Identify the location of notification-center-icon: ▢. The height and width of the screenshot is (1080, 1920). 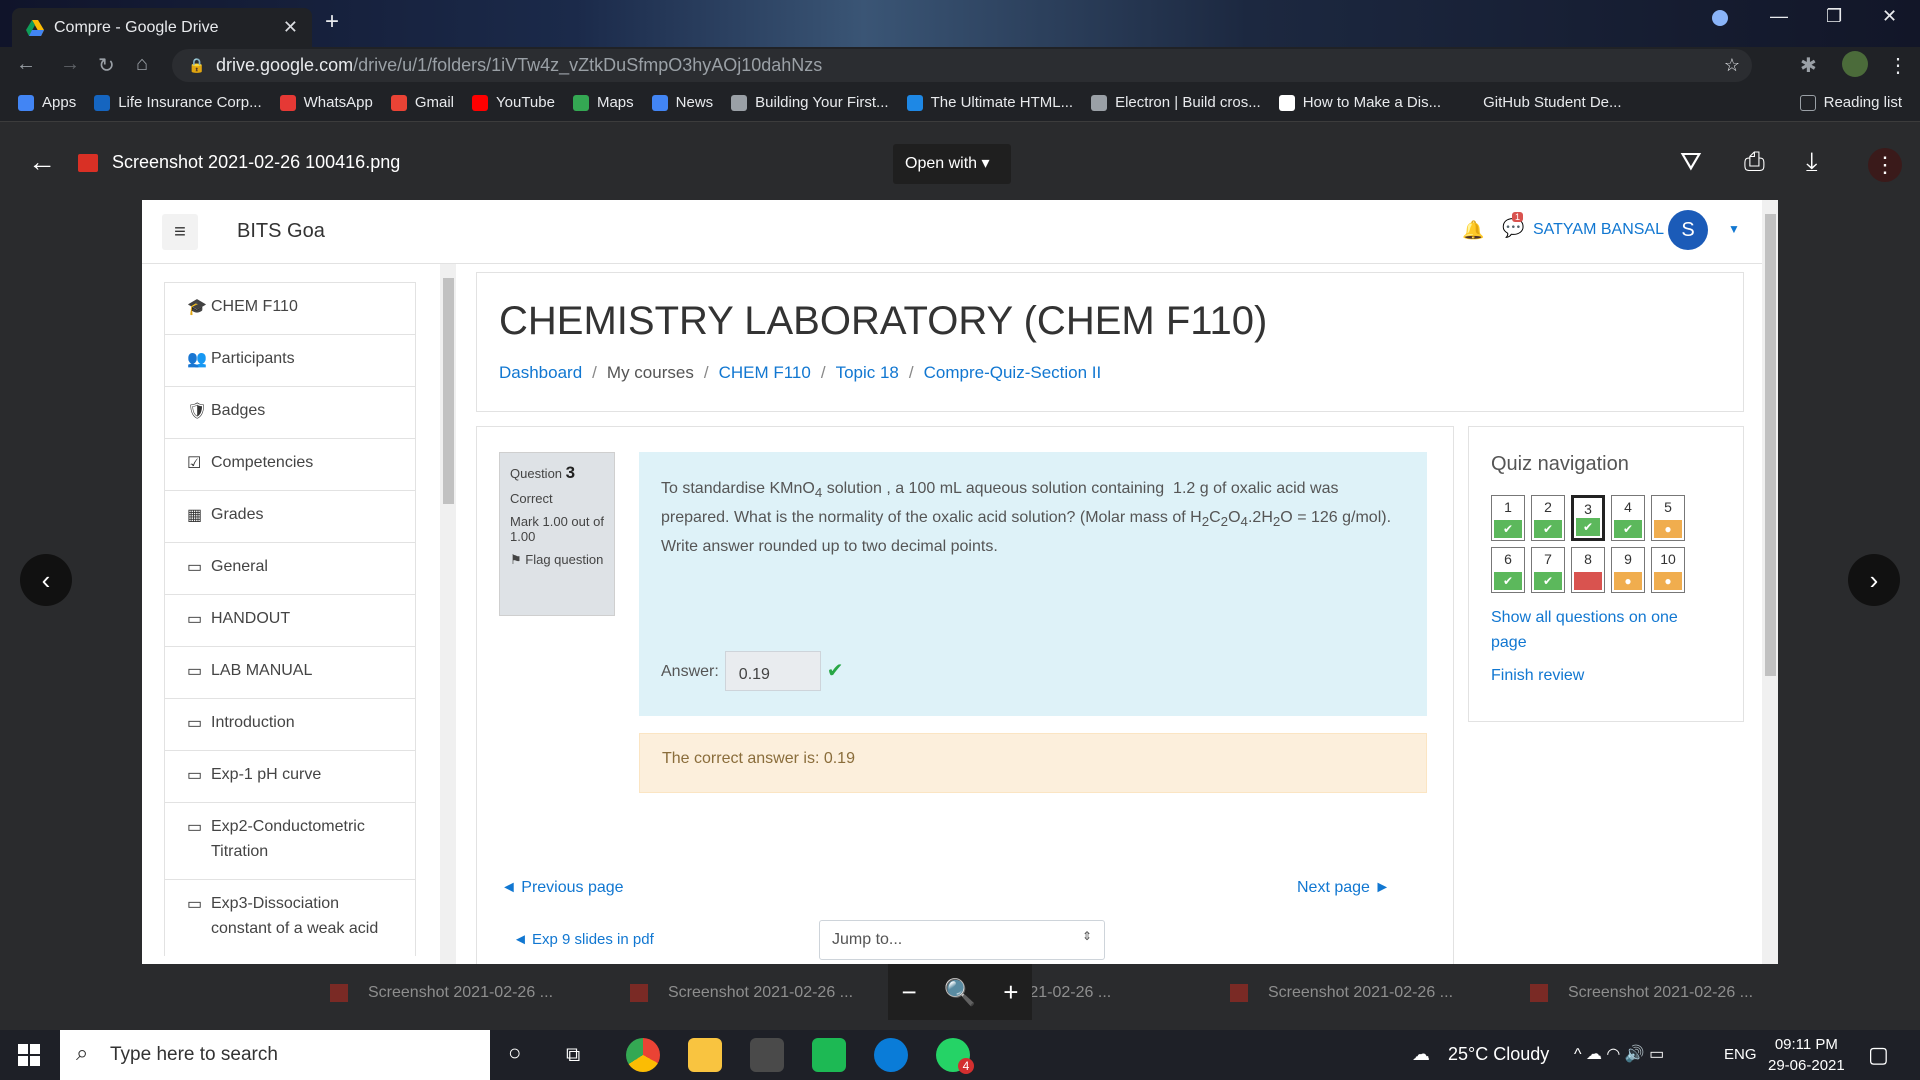
(1878, 1055).